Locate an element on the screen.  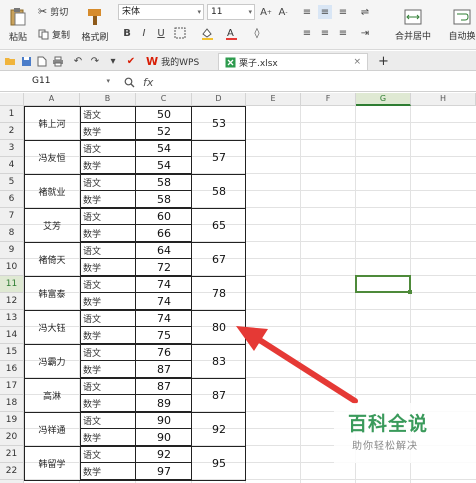
quick-access-dropdown: ▾ is located at coordinates (113, 61).